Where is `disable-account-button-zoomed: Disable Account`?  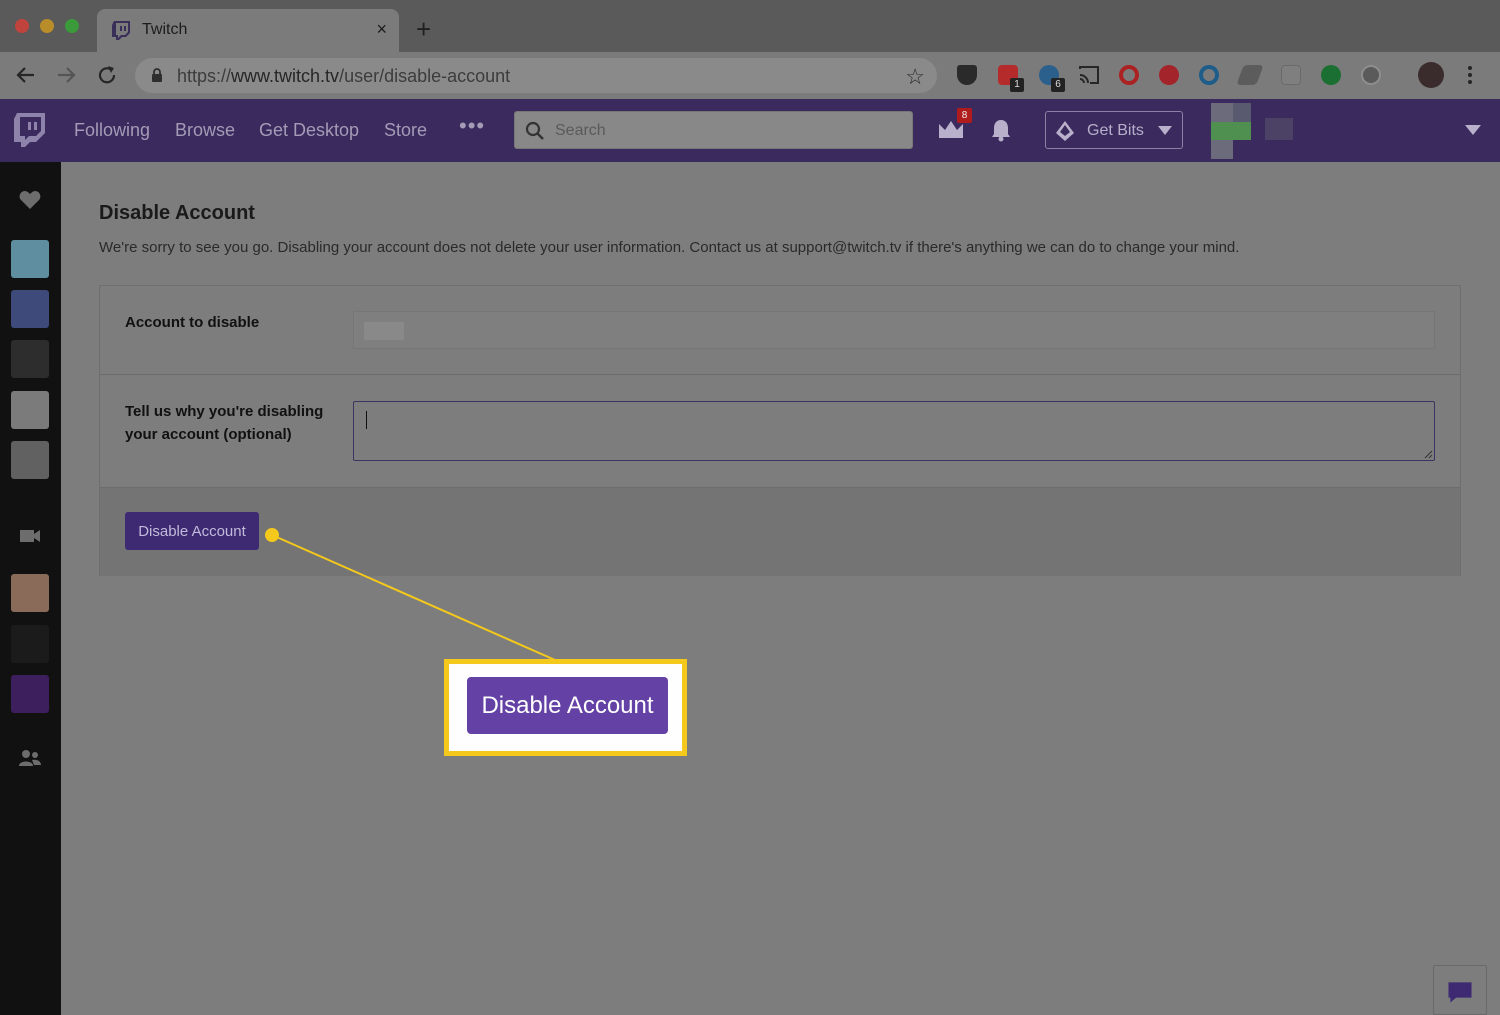 disable-account-button-zoomed: Disable Account is located at coordinates (567, 705).